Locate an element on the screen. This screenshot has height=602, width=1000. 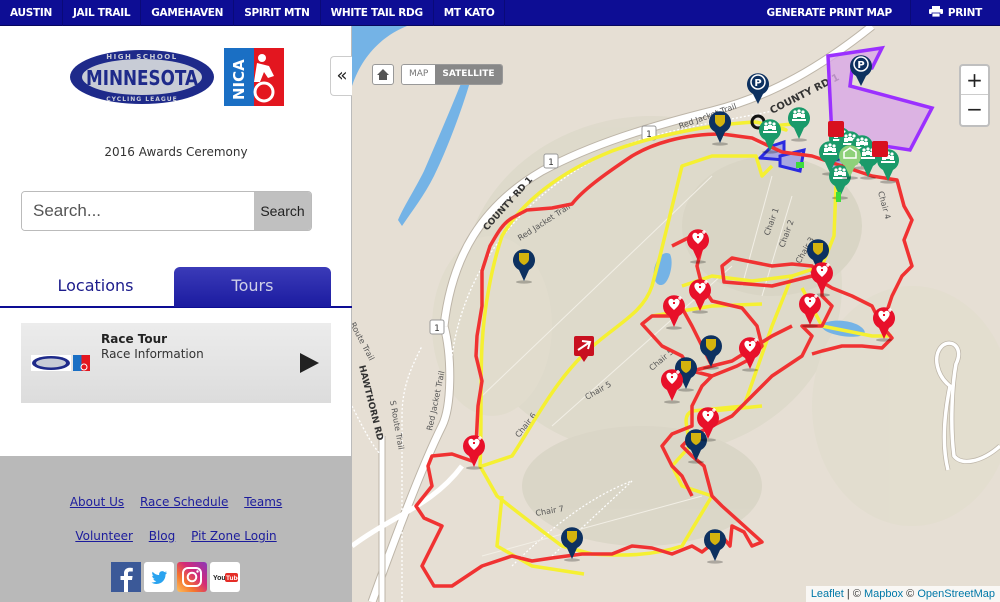
map-type-toggle: MAP SATELLITE is located at coordinates (452, 74).